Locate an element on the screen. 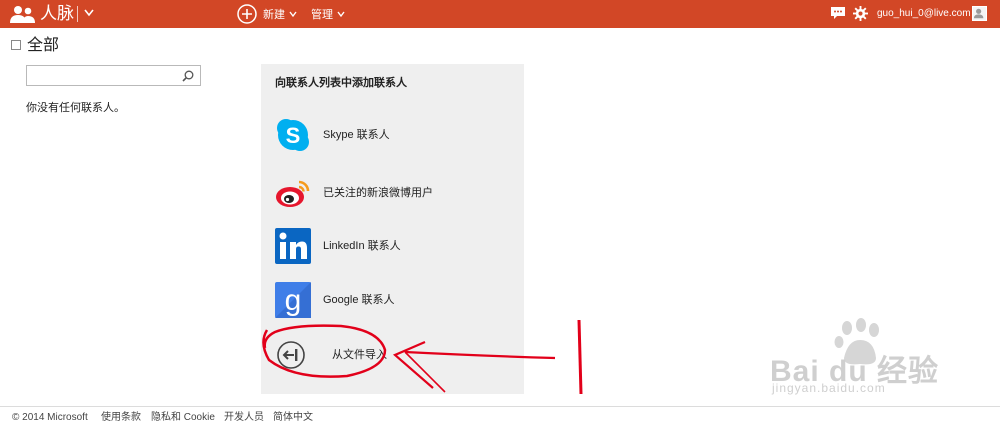 This screenshot has width=1000, height=426. gear-icon is located at coordinates (860, 13).